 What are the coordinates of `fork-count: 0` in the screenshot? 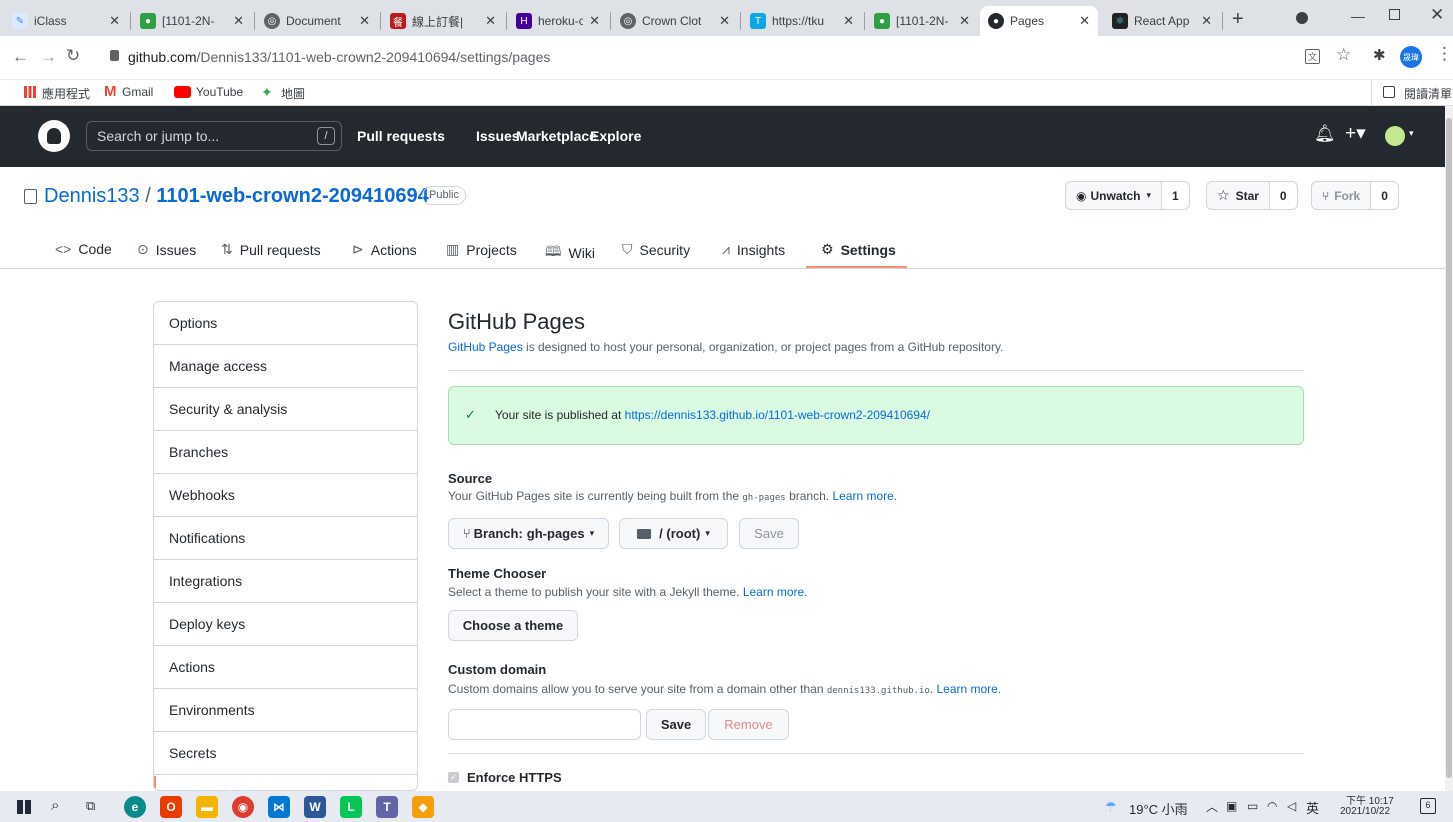 It's located at (1384, 195).